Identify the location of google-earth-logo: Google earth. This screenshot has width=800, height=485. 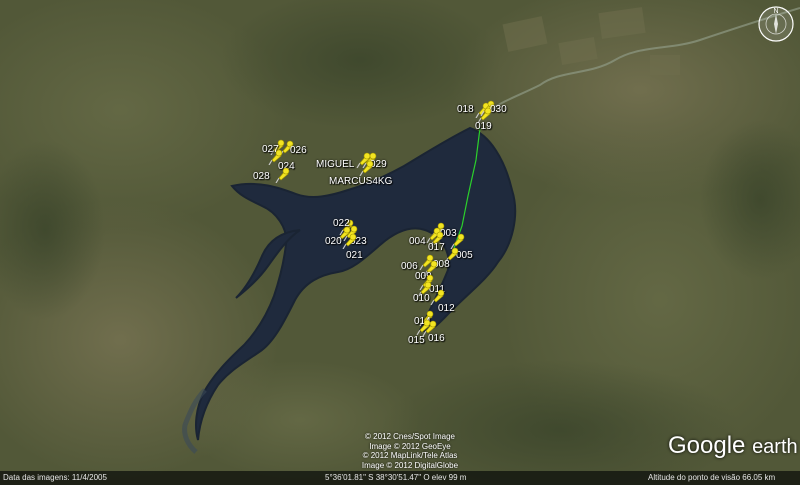
(733, 446).